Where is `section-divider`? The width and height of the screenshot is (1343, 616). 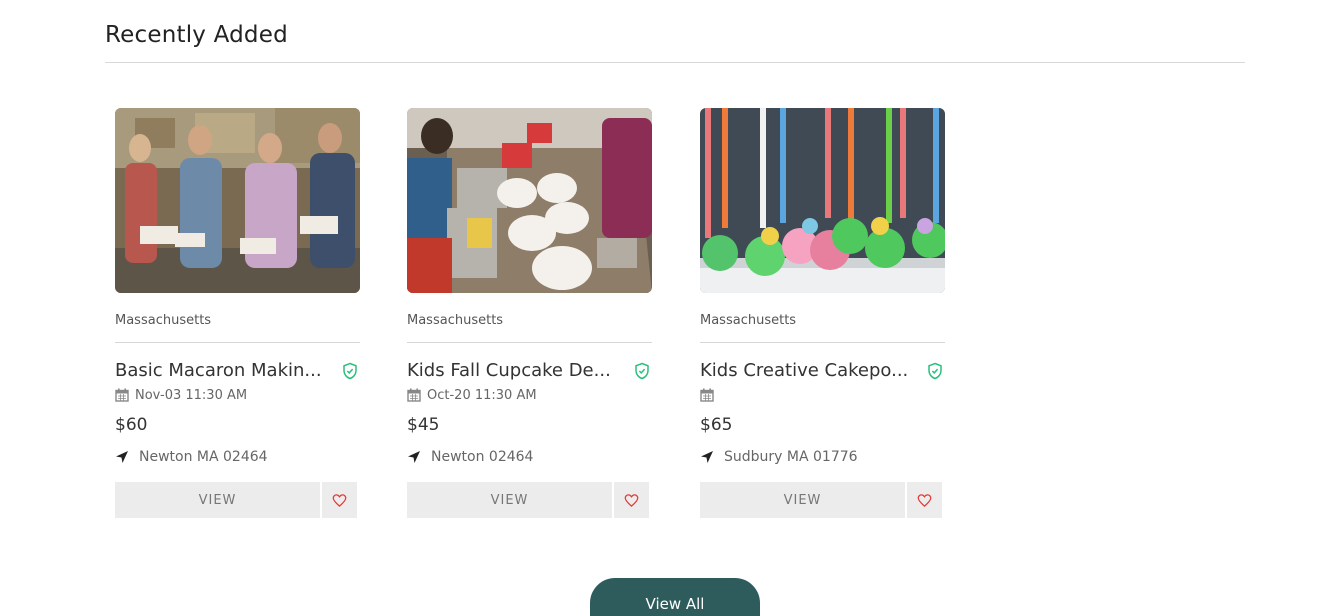 section-divider is located at coordinates (675, 62).